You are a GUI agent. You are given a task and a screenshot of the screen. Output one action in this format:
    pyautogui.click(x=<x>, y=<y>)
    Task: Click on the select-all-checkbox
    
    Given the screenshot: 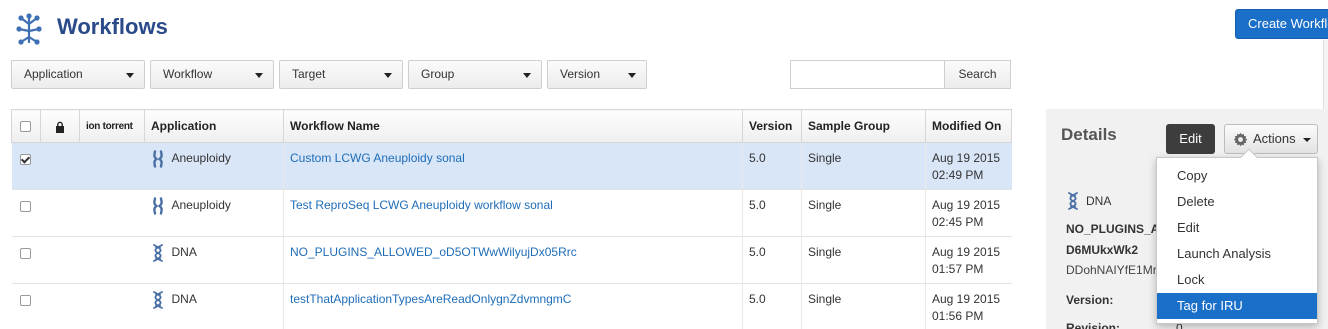 What is the action you would take?
    pyautogui.click(x=25, y=126)
    